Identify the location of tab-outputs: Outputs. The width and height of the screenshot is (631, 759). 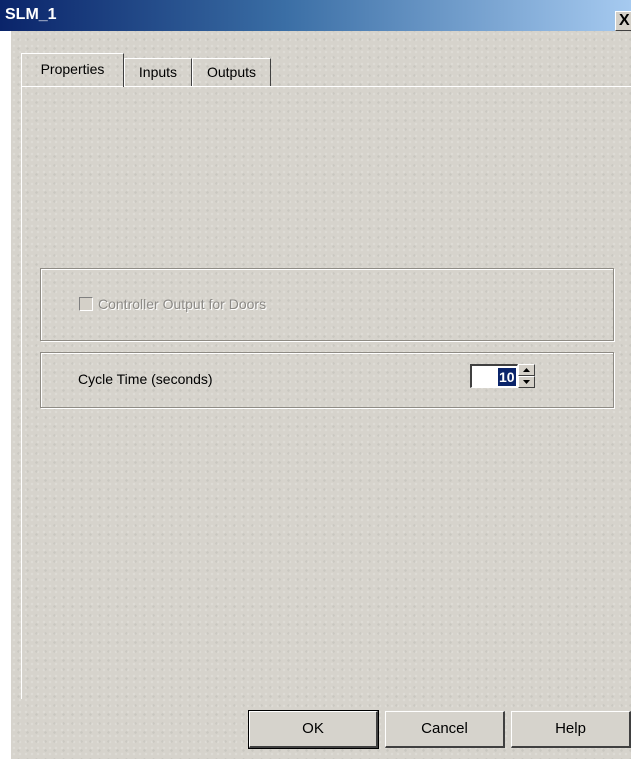
(231, 72).